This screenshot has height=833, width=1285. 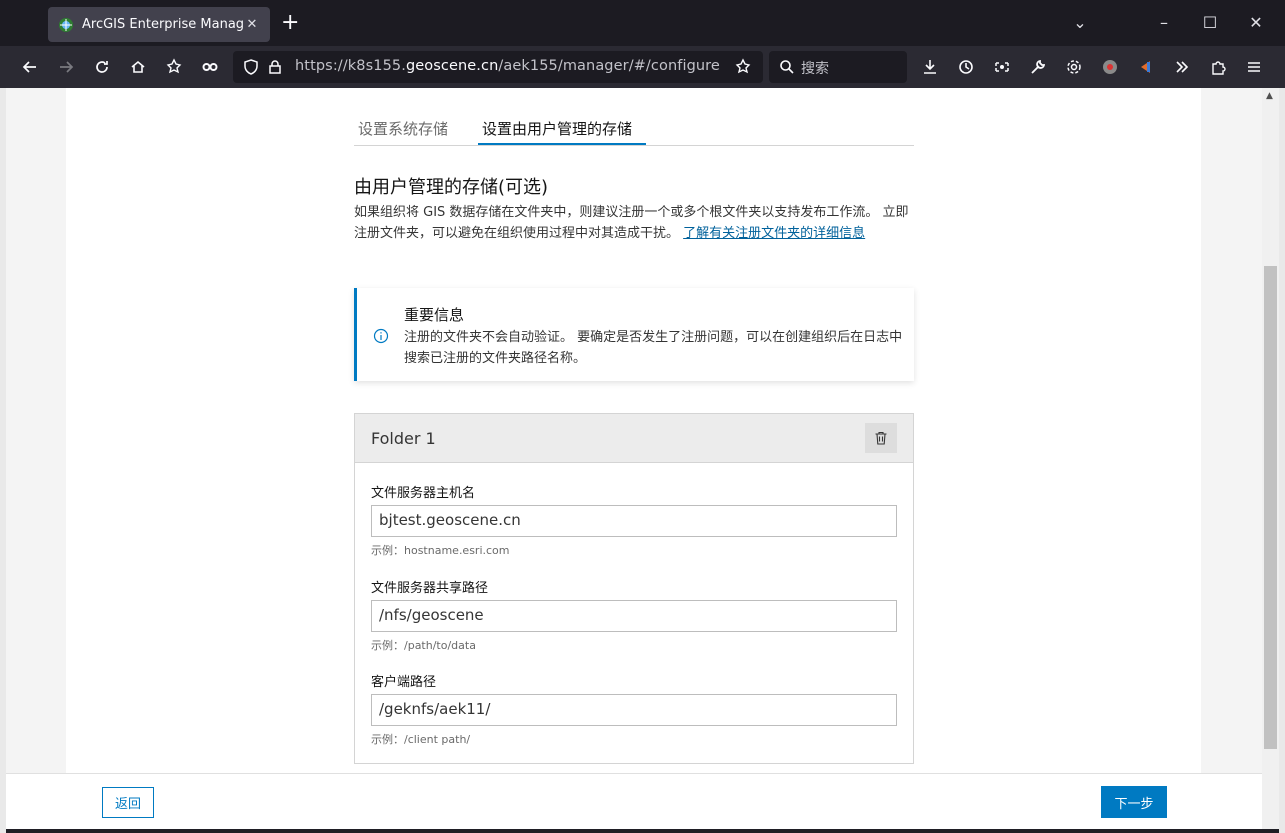 What do you see at coordinates (634, 521) in the screenshot?
I see `hostname-input: bjtest.geoscene.cn` at bounding box center [634, 521].